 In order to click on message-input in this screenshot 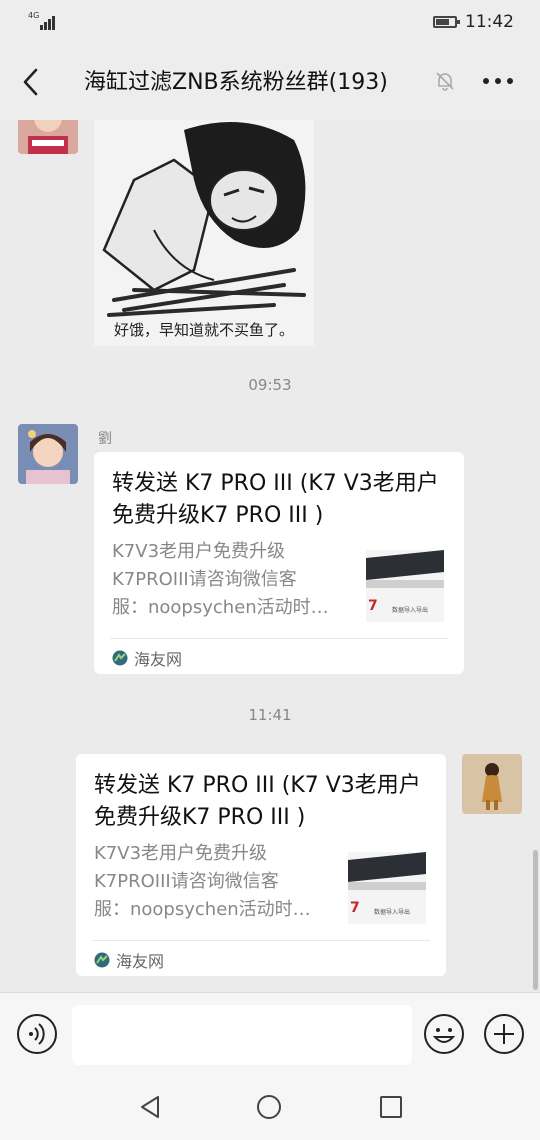, I will do `click(242, 1035)`.